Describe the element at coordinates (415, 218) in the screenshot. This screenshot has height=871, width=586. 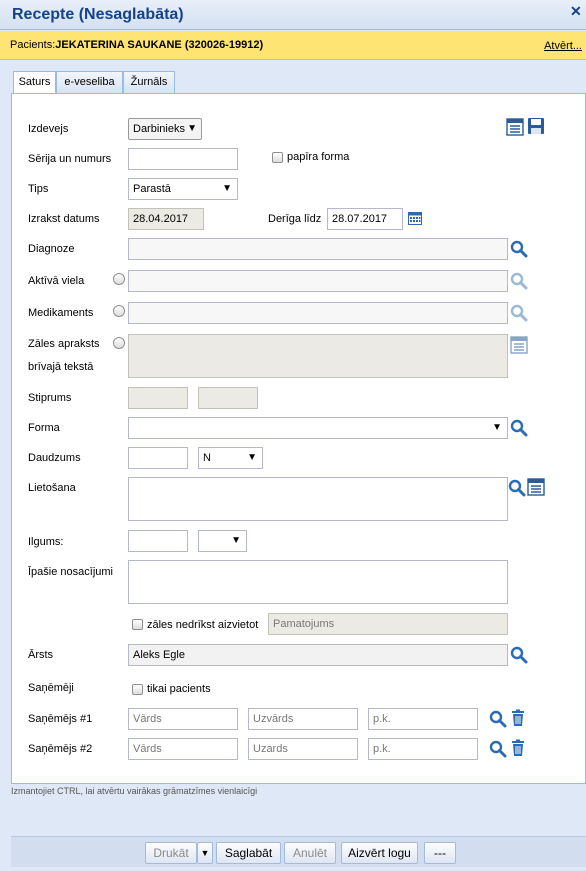
I see `calendar-icon` at that location.